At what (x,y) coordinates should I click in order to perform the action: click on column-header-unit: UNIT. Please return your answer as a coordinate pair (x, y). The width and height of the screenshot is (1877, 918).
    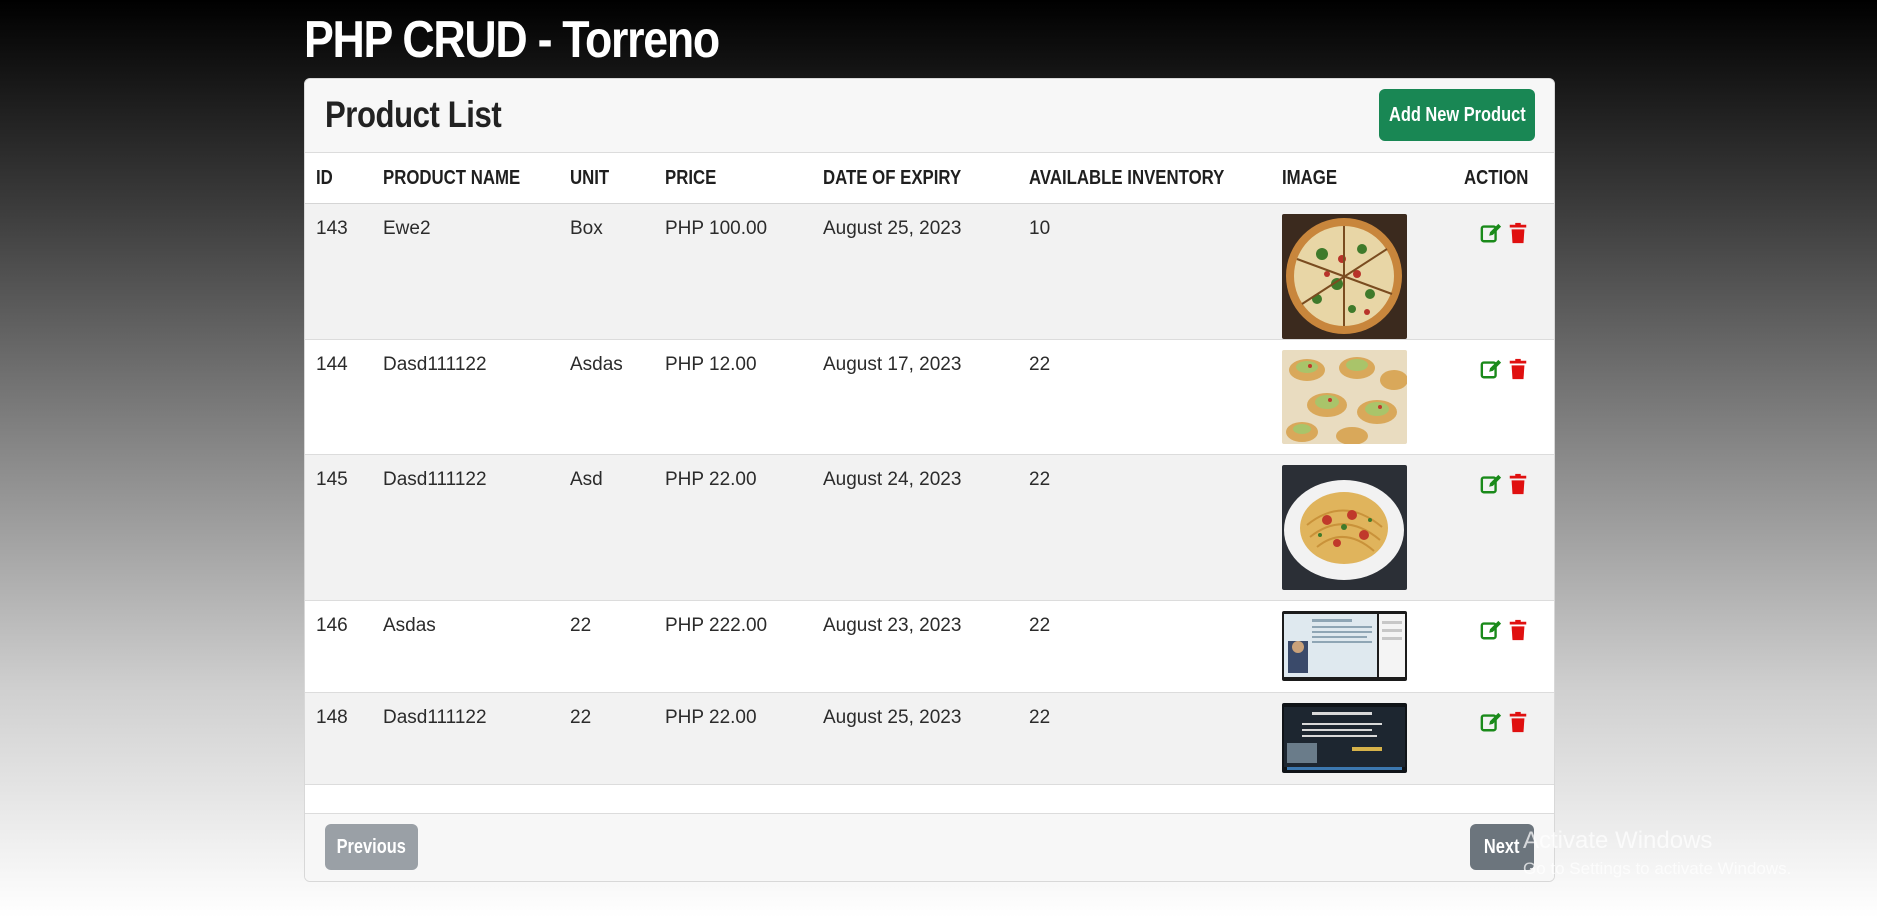
    Looking at the image, I should click on (606, 178).